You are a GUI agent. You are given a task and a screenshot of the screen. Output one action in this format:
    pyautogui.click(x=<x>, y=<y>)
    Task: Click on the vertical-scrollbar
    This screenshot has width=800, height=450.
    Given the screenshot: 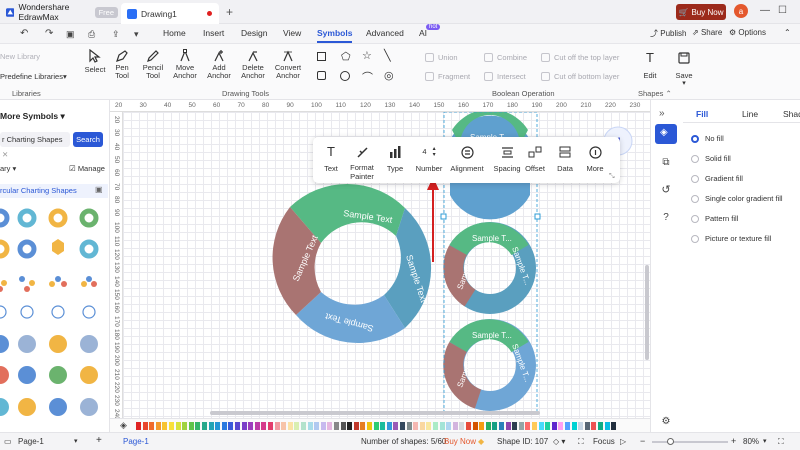 What is the action you would take?
    pyautogui.click(x=647, y=312)
    